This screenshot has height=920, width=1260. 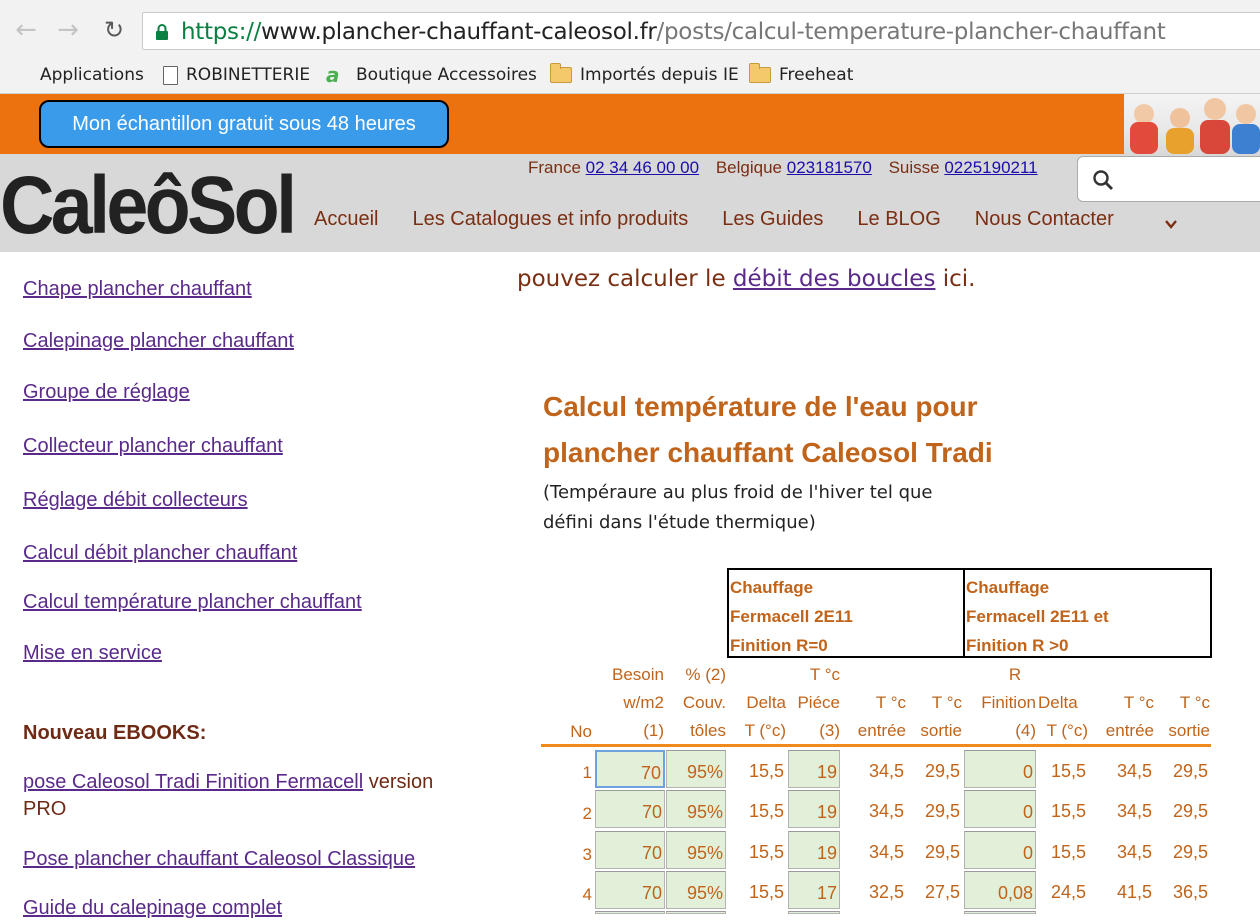 I want to click on header-t-piece: T °c Piéce (3), so click(x=818, y=702).